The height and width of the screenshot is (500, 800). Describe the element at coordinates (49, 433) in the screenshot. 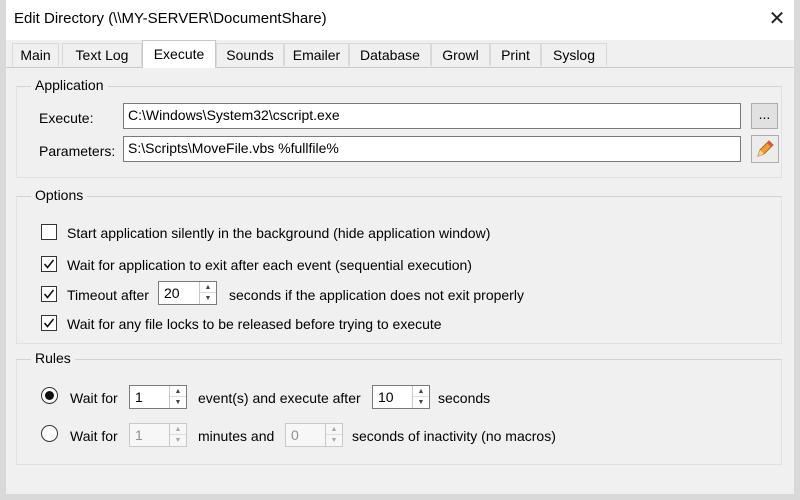

I see `rule-inactivity-radio` at that location.